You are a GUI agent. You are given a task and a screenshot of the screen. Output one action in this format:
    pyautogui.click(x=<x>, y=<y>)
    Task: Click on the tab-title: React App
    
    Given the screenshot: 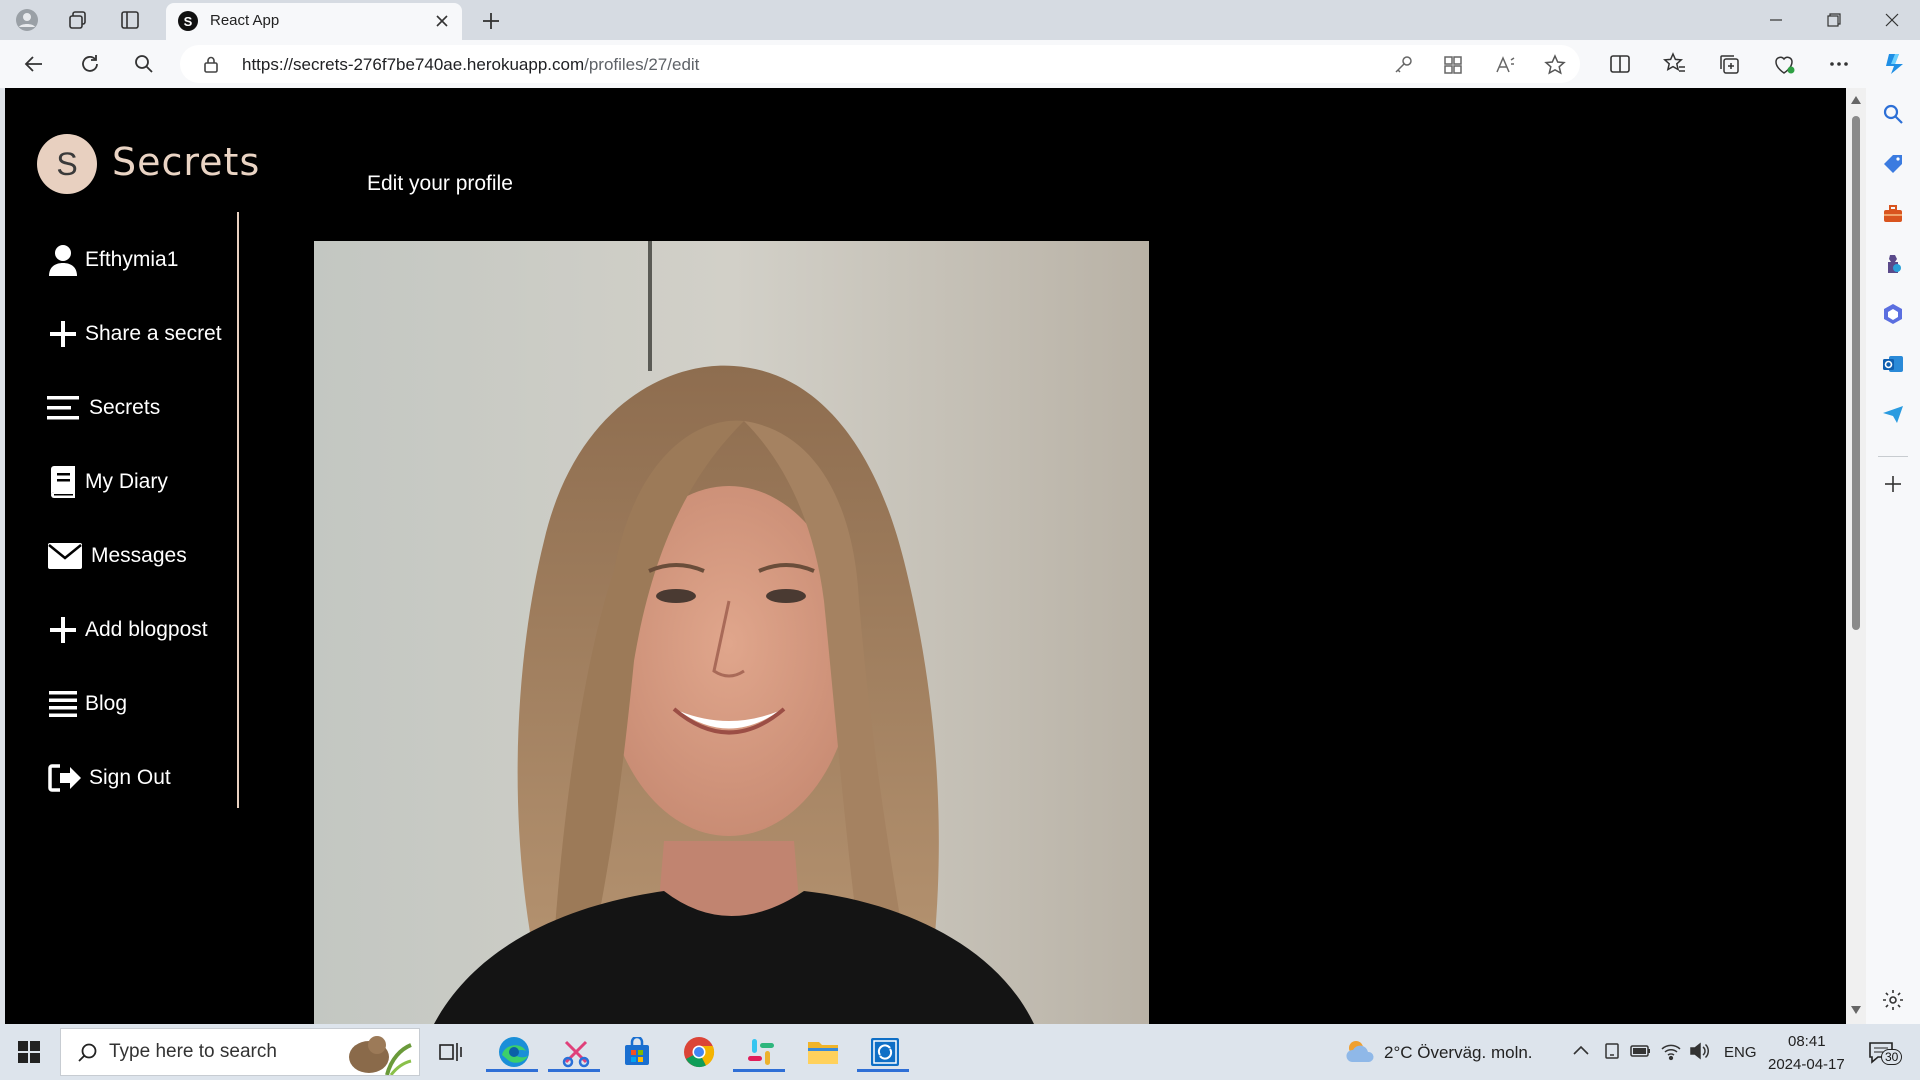 What is the action you would take?
    pyautogui.click(x=245, y=20)
    